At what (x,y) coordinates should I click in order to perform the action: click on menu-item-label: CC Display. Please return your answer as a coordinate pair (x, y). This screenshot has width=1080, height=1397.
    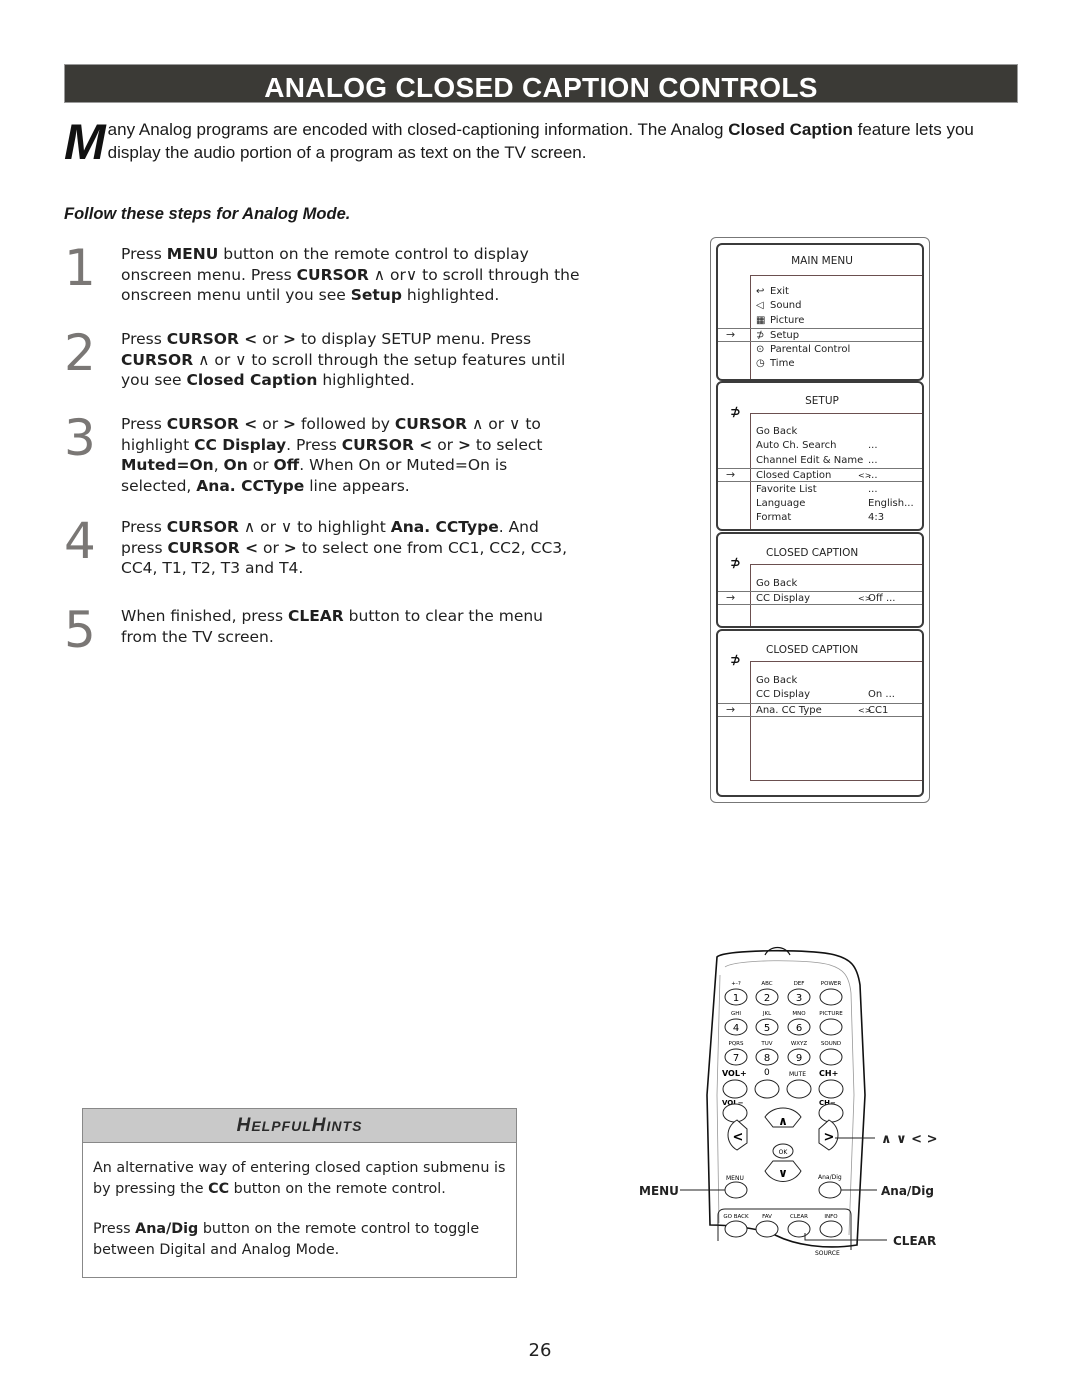
    Looking at the image, I should click on (783, 599).